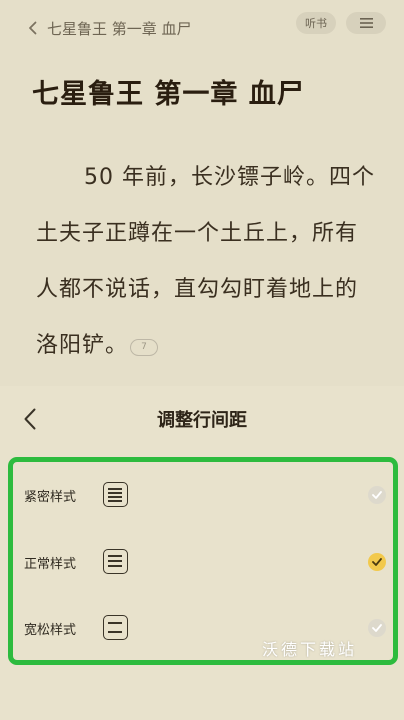  I want to click on option-normal-check-icon, so click(377, 562).